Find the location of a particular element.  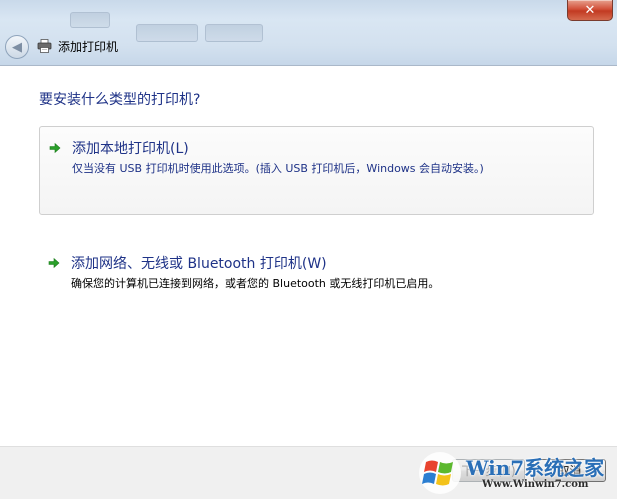

watermark-brand: Win7系统之家 is located at coordinates (535, 468).